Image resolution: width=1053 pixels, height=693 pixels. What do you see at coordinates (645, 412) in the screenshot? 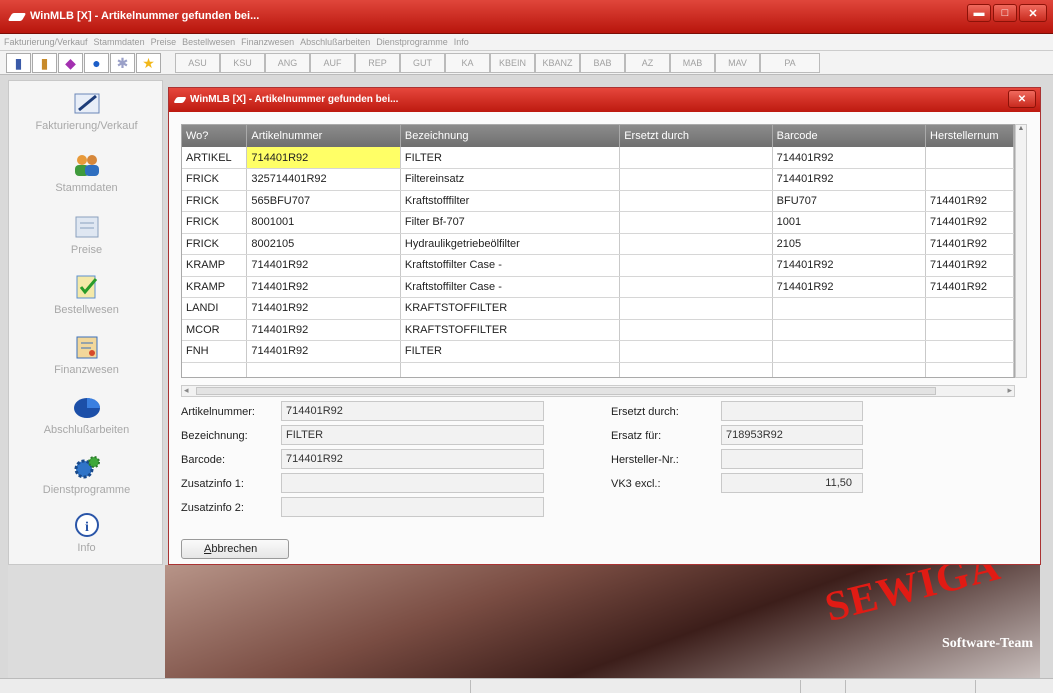
I see `ersetzt-durch-label: Ersetzt durch:` at bounding box center [645, 412].